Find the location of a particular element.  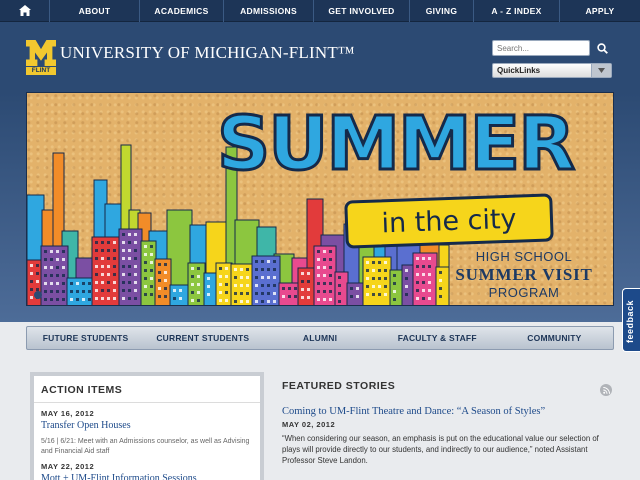

nav-a-z-index: A - Z INDEX is located at coordinates (517, 11).